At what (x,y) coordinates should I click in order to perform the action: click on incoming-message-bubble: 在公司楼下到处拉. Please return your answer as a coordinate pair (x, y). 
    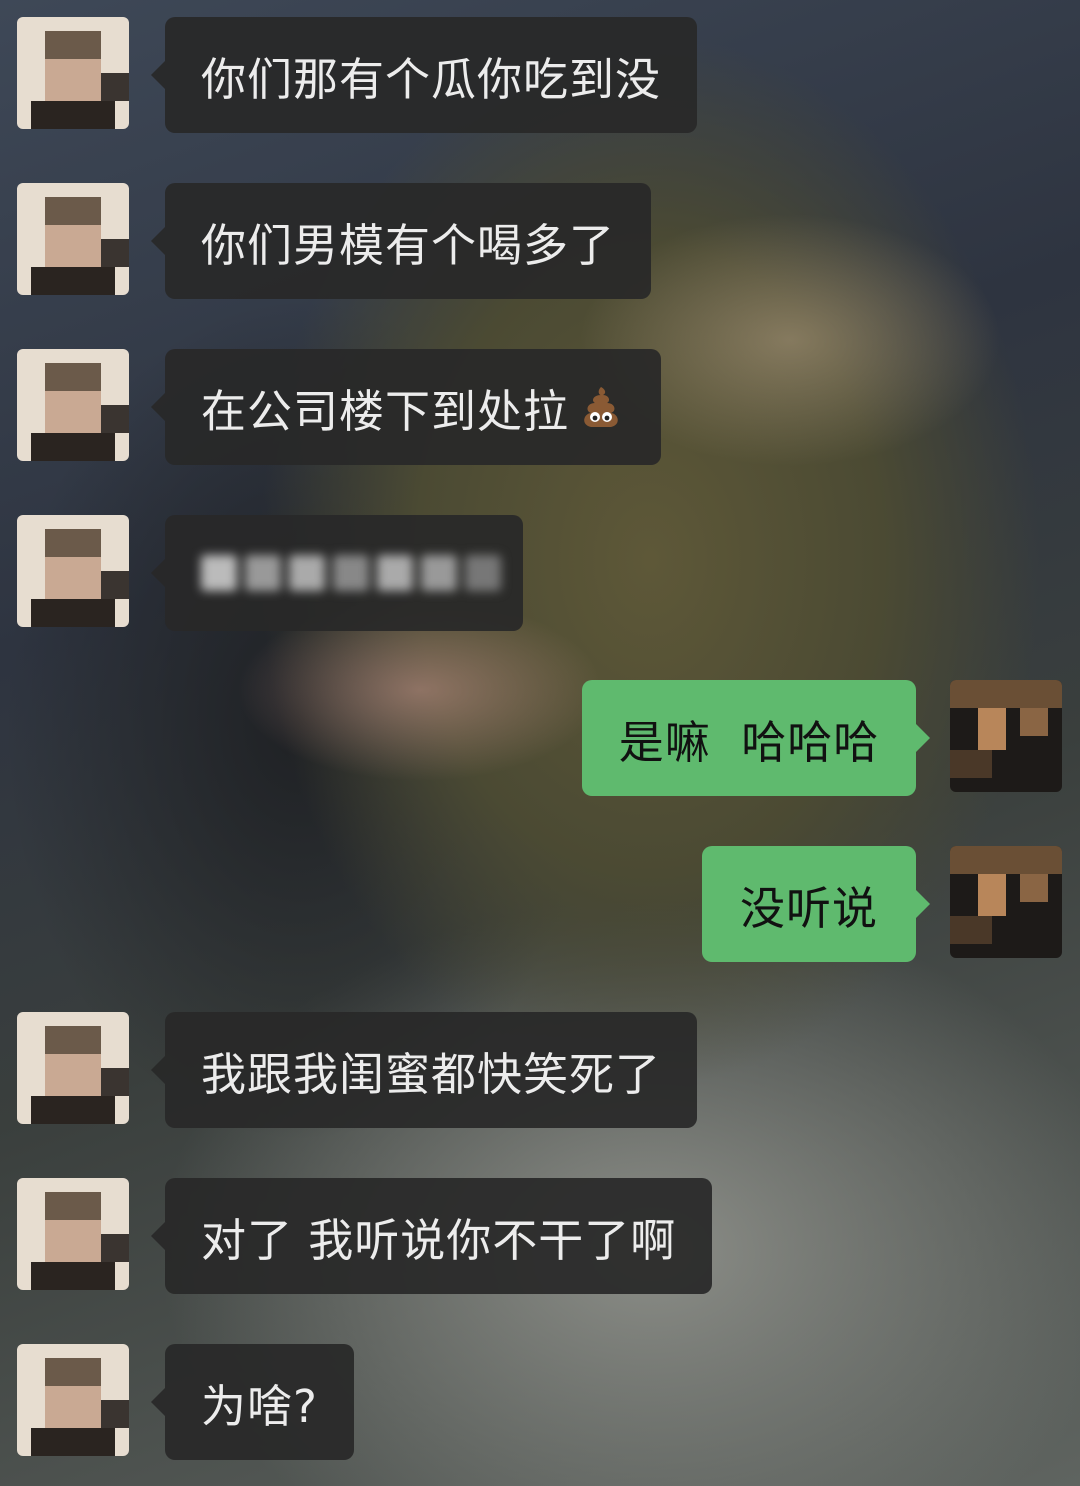
    Looking at the image, I should click on (406, 407).